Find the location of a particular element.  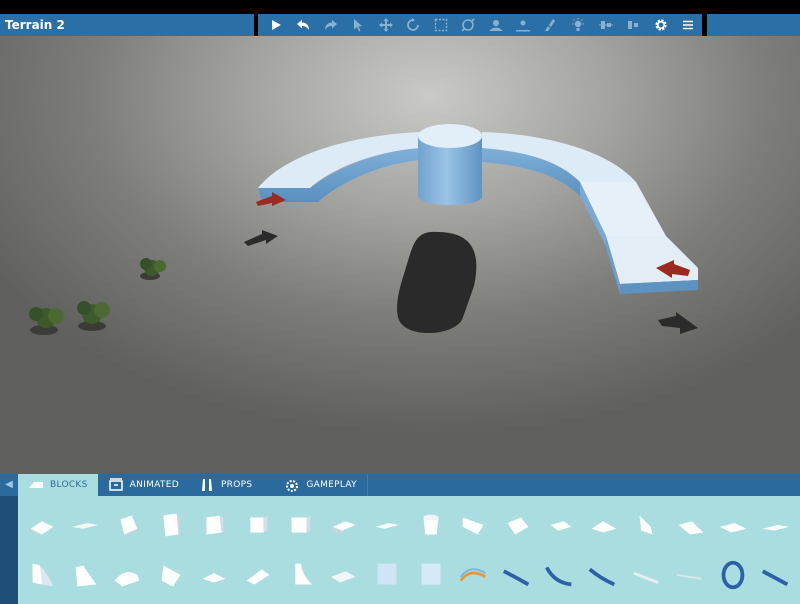

scale-icon is located at coordinates (440, 25).